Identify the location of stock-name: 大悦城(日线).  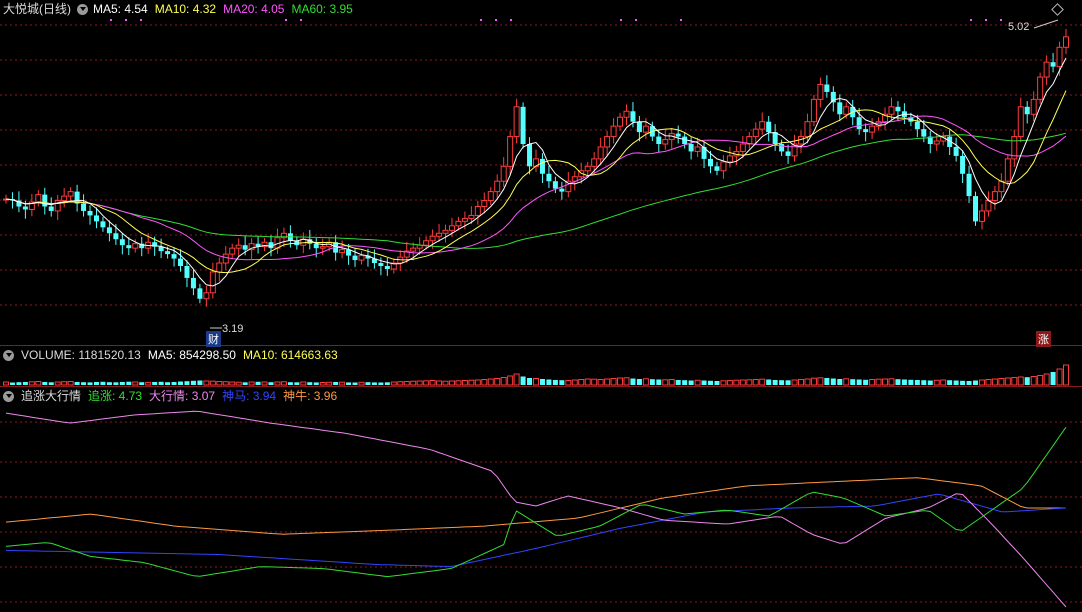
(37, 9).